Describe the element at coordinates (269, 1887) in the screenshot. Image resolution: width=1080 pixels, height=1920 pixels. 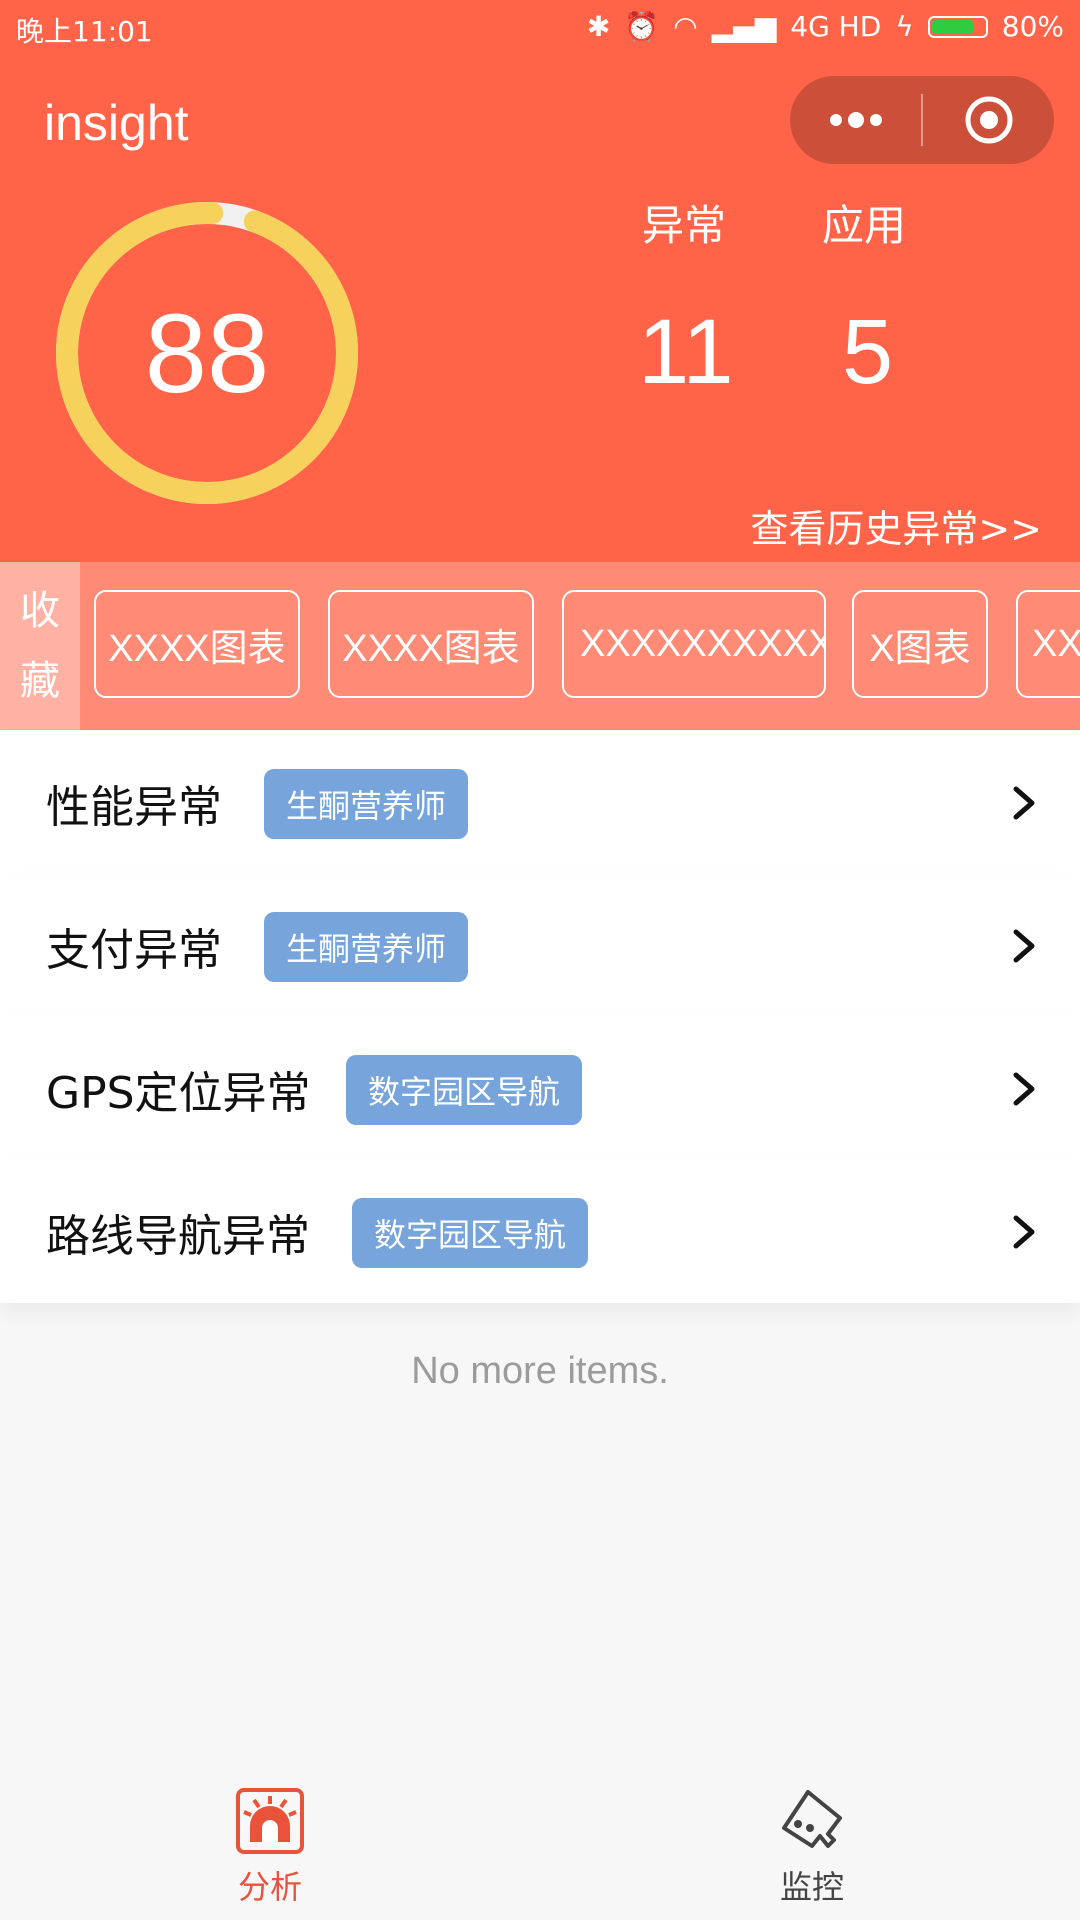
I see `tab-label: 分析` at that location.